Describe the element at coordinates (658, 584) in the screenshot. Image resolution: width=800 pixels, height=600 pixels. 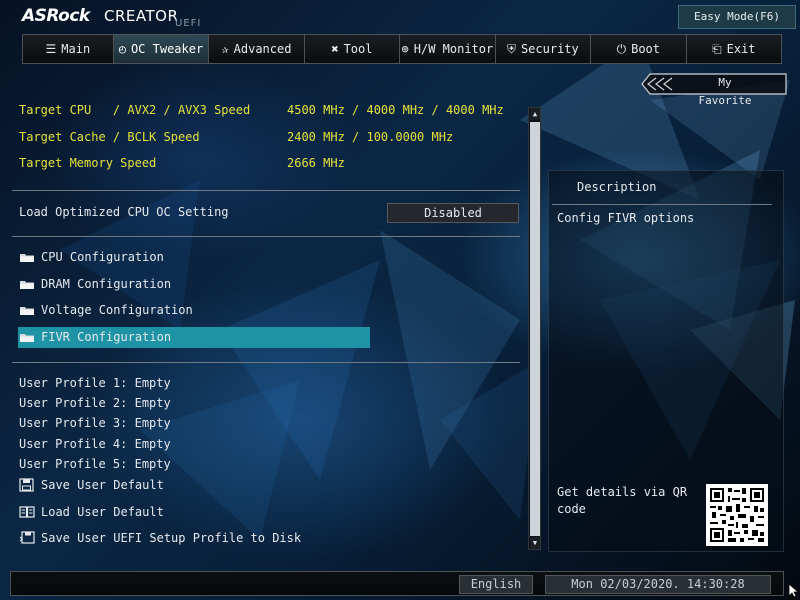
I see `datetime-display: Mon 02/03/2020. 14:30:28` at that location.